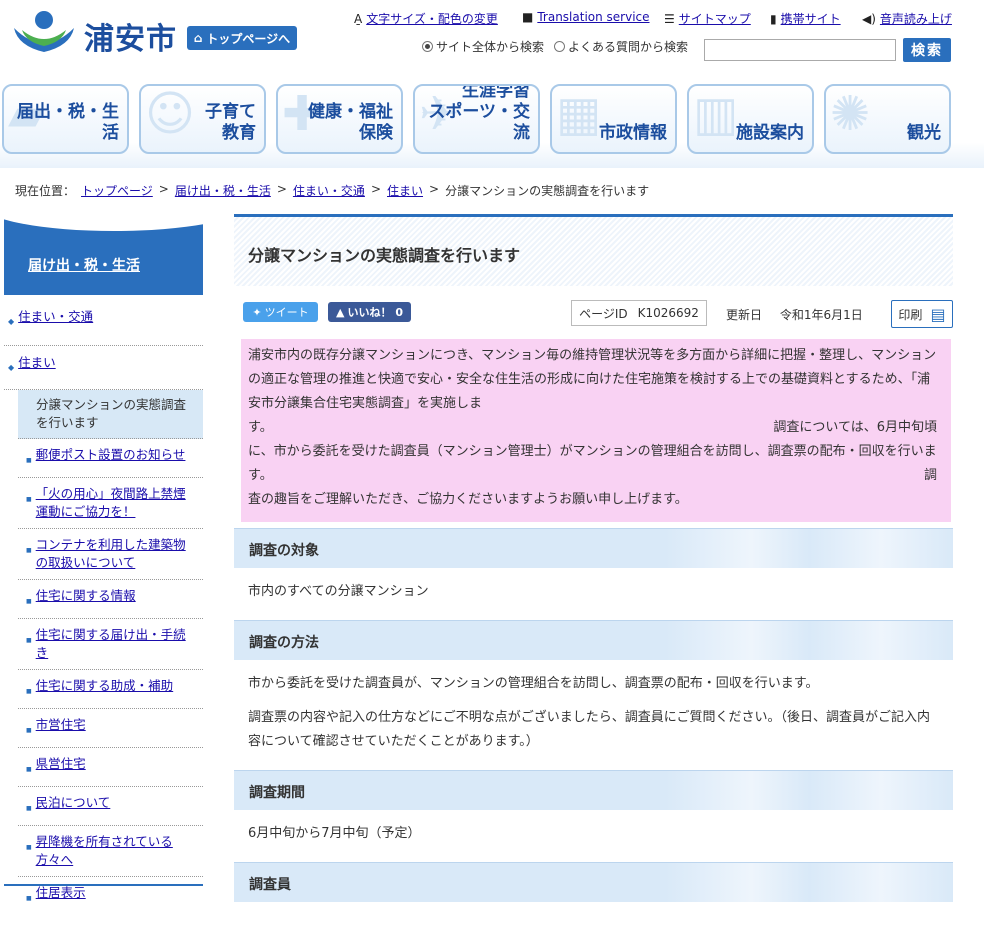 The width and height of the screenshot is (984, 944). Describe the element at coordinates (426, 18) in the screenshot. I see `font-size-link: A̱ 文字サイズ・配色の変更` at that location.